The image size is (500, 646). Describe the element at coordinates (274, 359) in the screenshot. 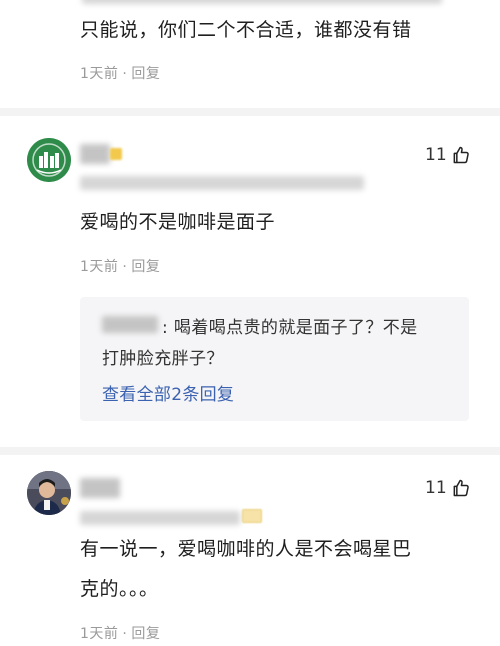

I see `sub-reply-box: : 喝着喝点贵的就是面子了？不是 打肿脸充胖子？ 查看全部2条回复` at that location.